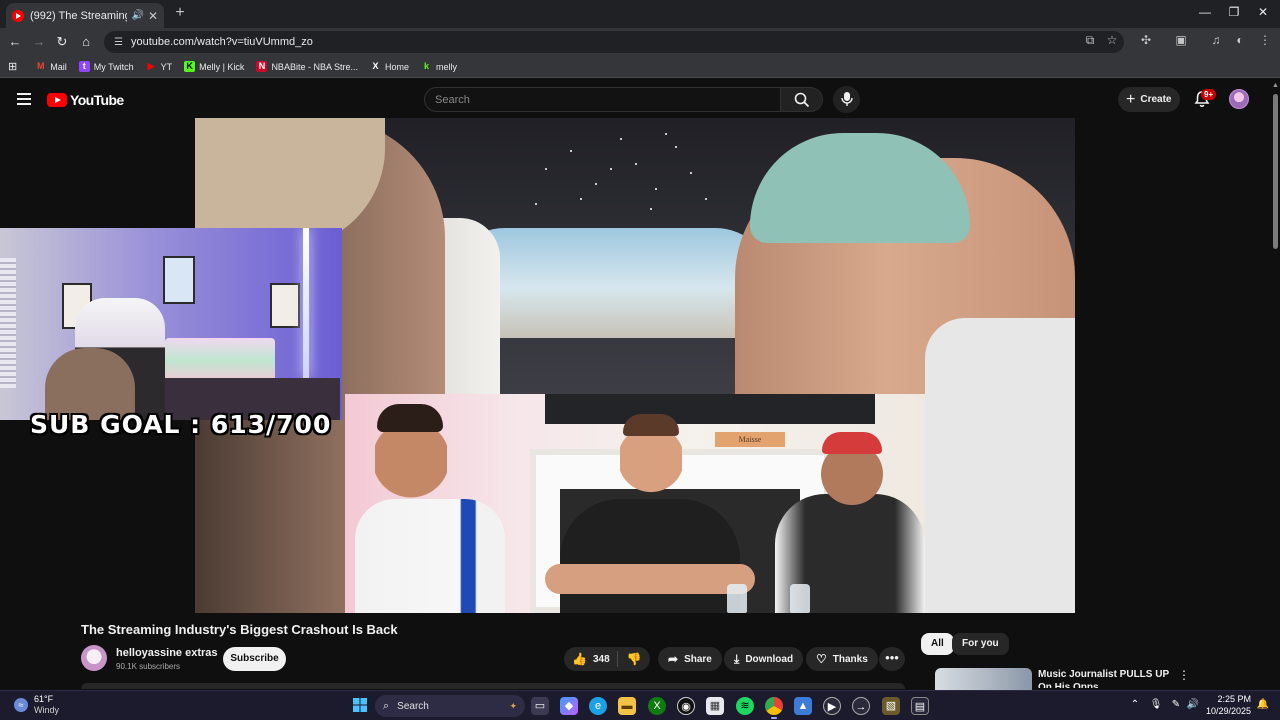 Image resolution: width=1280 pixels, height=720 pixels. What do you see at coordinates (1090, 40) in the screenshot?
I see `cast-icon: ⧉` at bounding box center [1090, 40].